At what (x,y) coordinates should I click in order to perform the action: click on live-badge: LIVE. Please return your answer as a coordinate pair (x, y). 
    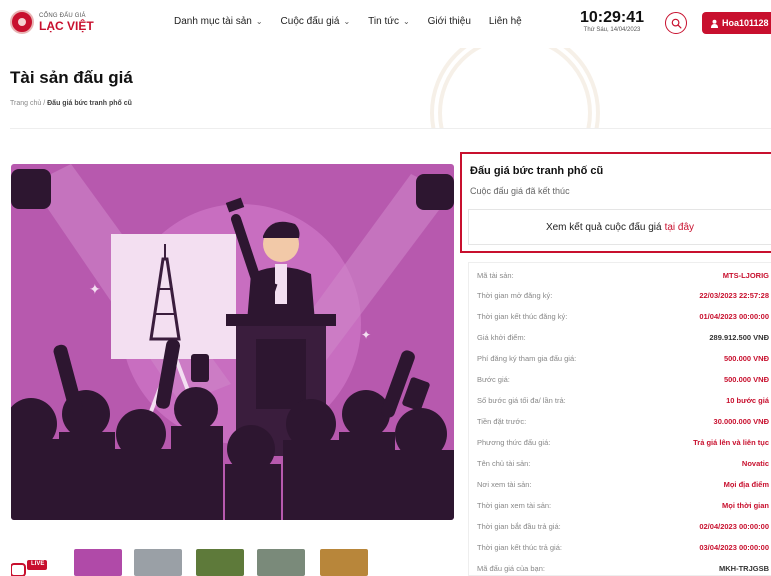
    Looking at the image, I should click on (28, 568).